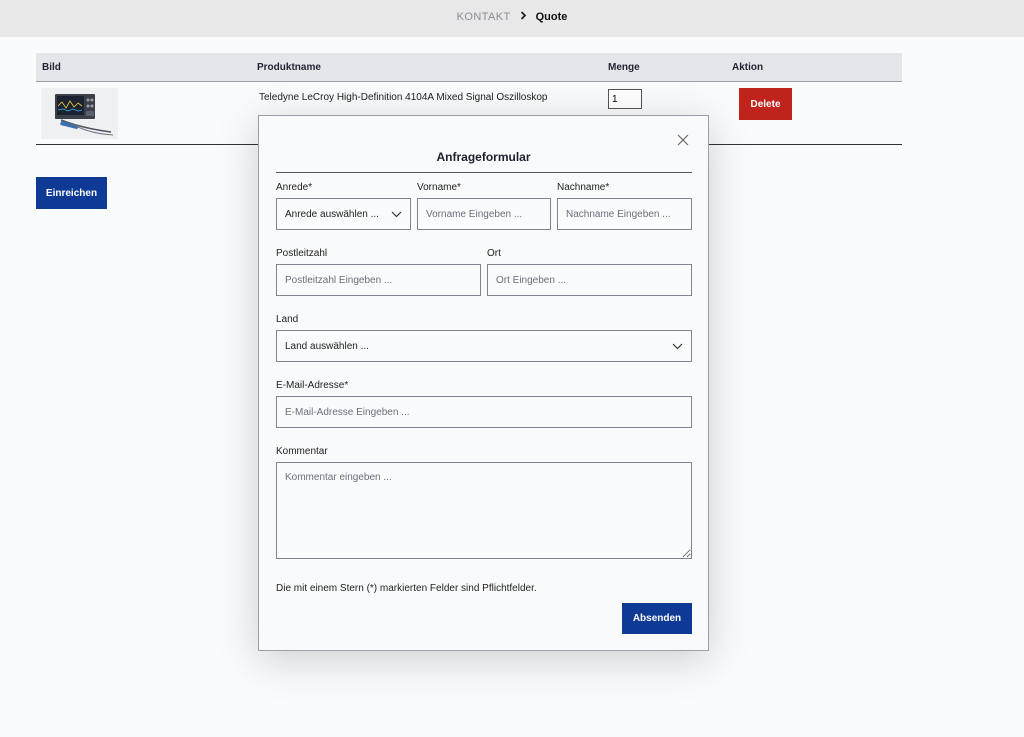 Image resolution: width=1024 pixels, height=737 pixels. What do you see at coordinates (302, 451) in the screenshot?
I see `comment-label: Kommentar` at bounding box center [302, 451].